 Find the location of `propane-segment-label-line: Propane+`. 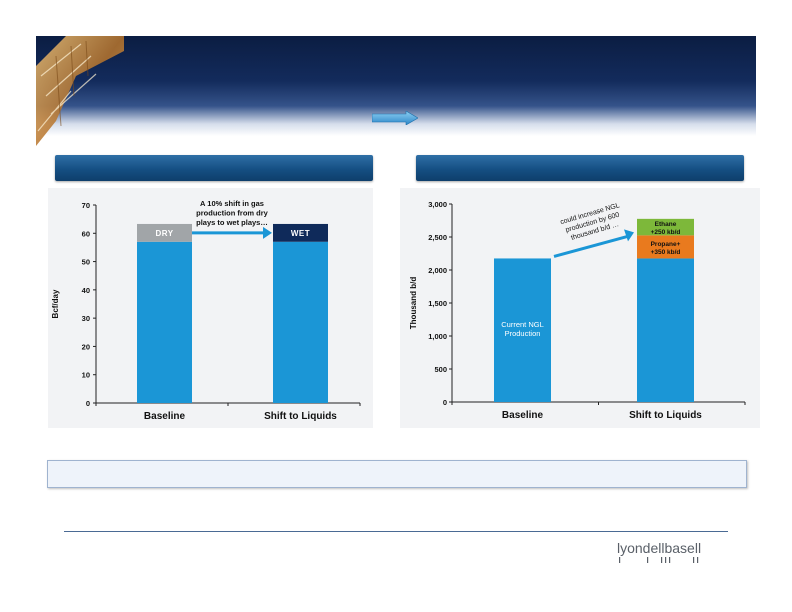

propane-segment-label-line: Propane+ is located at coordinates (666, 244).